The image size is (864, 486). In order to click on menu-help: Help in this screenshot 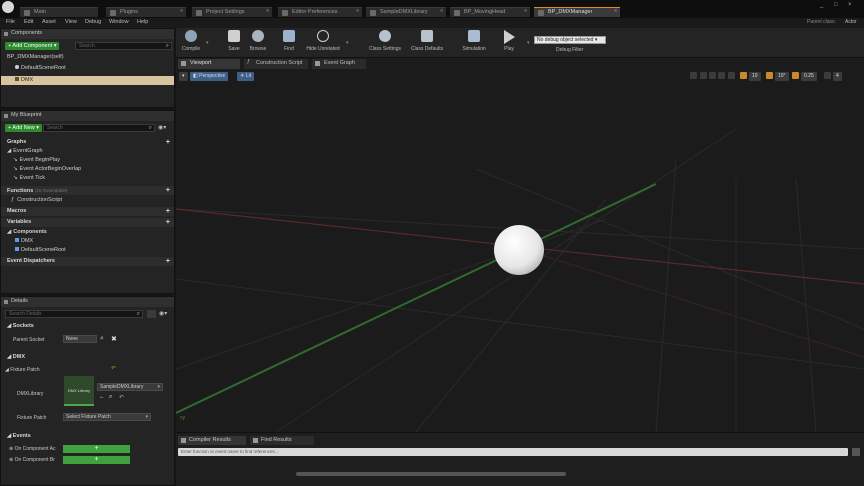, I will do `click(142, 22)`.